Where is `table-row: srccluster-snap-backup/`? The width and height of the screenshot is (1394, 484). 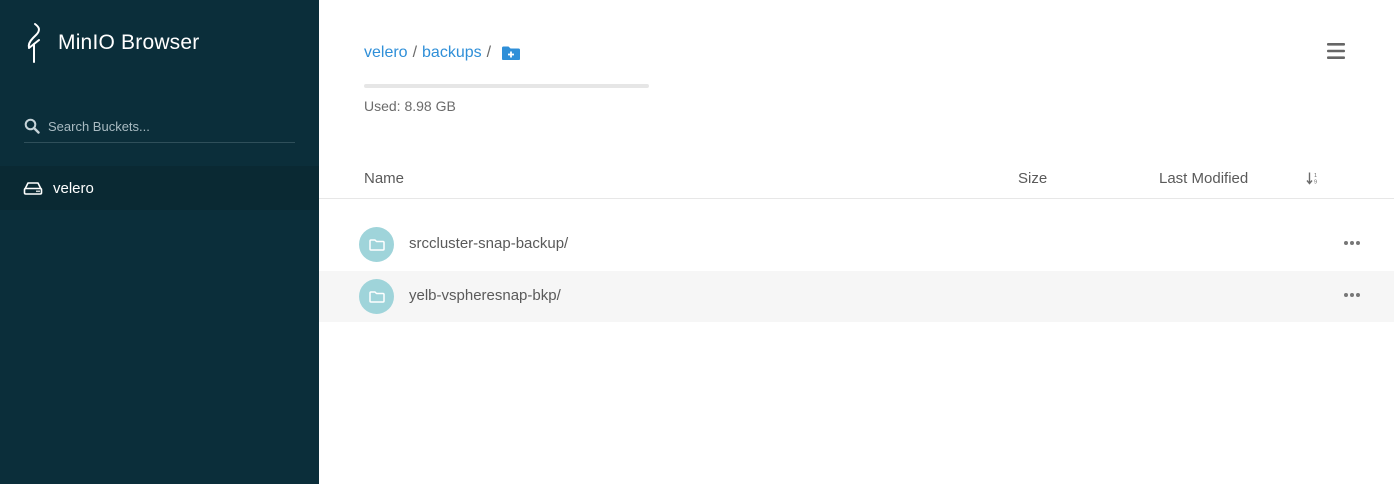 table-row: srccluster-snap-backup/ is located at coordinates (856, 244).